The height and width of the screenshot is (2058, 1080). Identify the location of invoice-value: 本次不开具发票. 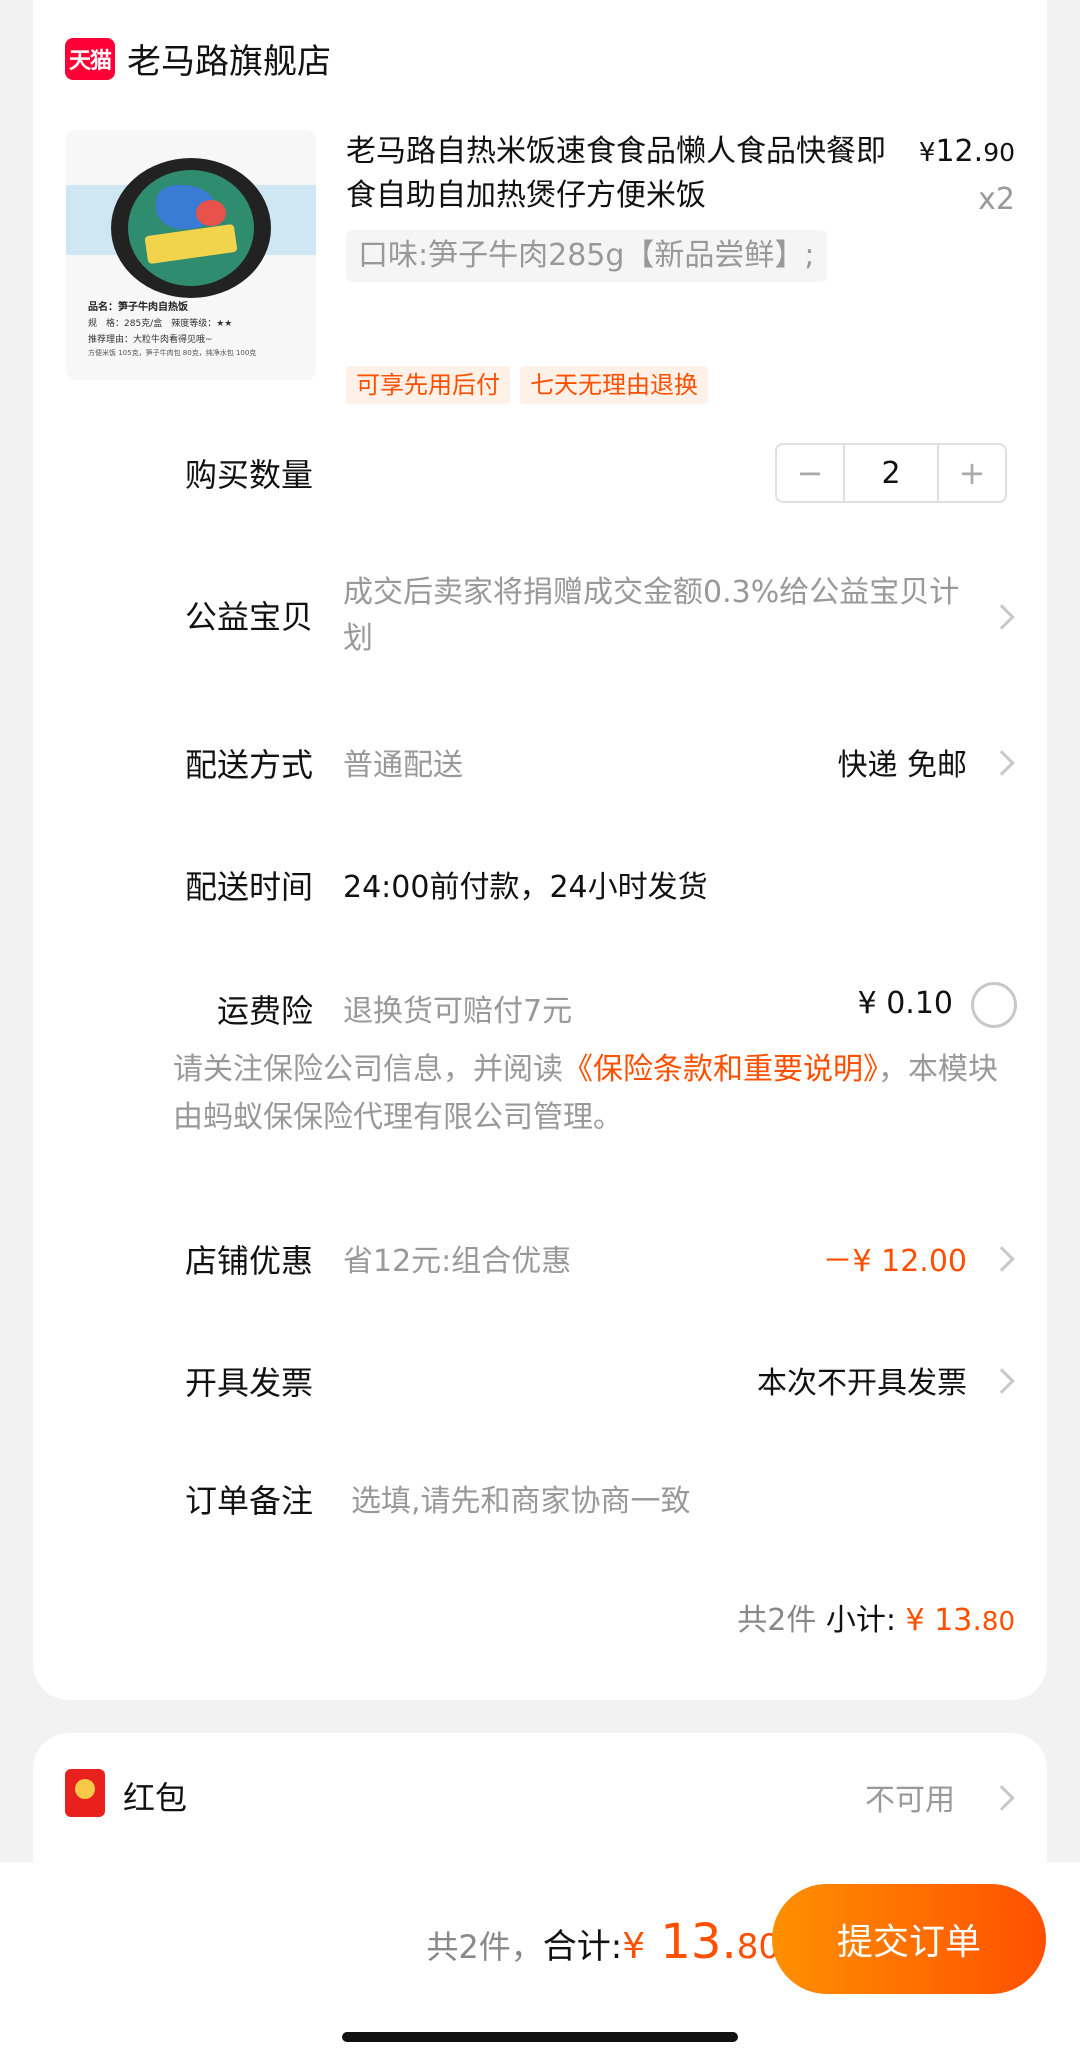
(862, 1383).